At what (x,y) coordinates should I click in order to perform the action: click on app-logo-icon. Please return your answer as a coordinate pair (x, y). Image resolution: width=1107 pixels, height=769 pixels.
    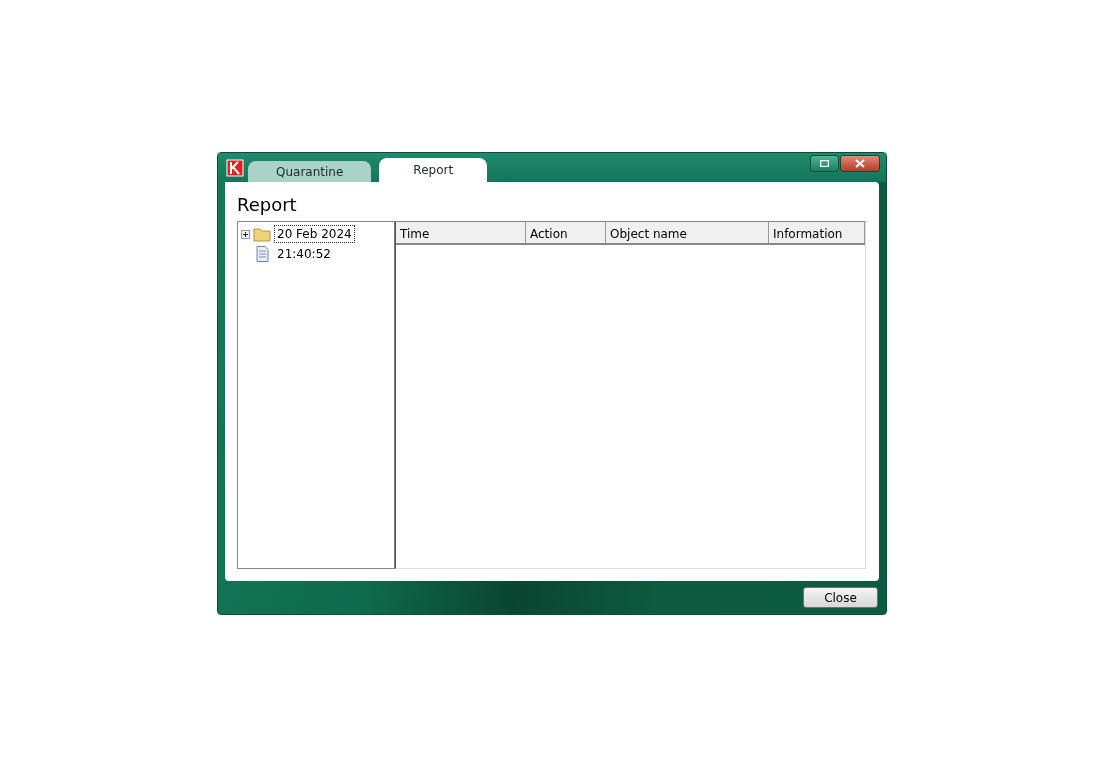
    Looking at the image, I should click on (235, 167).